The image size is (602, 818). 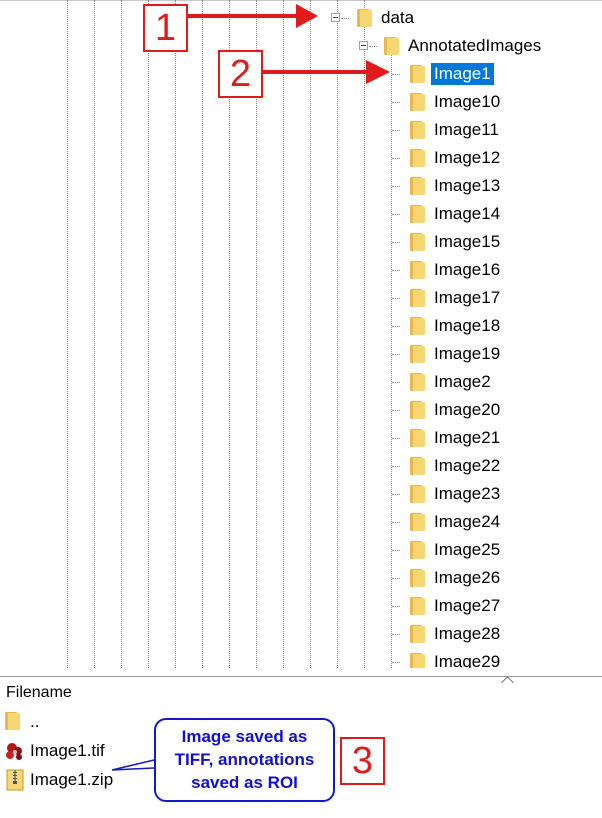 I want to click on marker-1: 1, so click(x=165, y=28).